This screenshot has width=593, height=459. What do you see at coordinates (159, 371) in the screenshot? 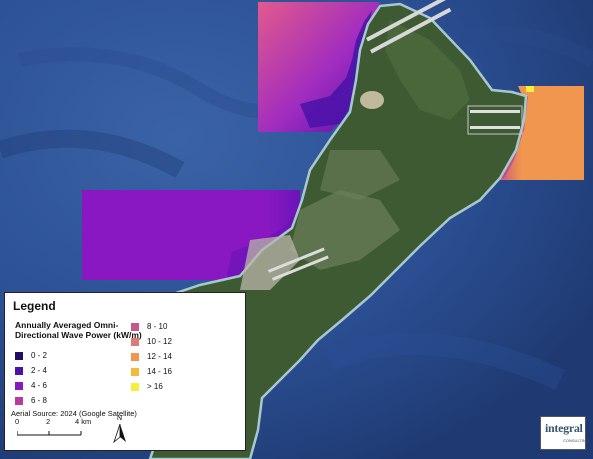
I see `legend-label: 14 - 16` at bounding box center [159, 371].